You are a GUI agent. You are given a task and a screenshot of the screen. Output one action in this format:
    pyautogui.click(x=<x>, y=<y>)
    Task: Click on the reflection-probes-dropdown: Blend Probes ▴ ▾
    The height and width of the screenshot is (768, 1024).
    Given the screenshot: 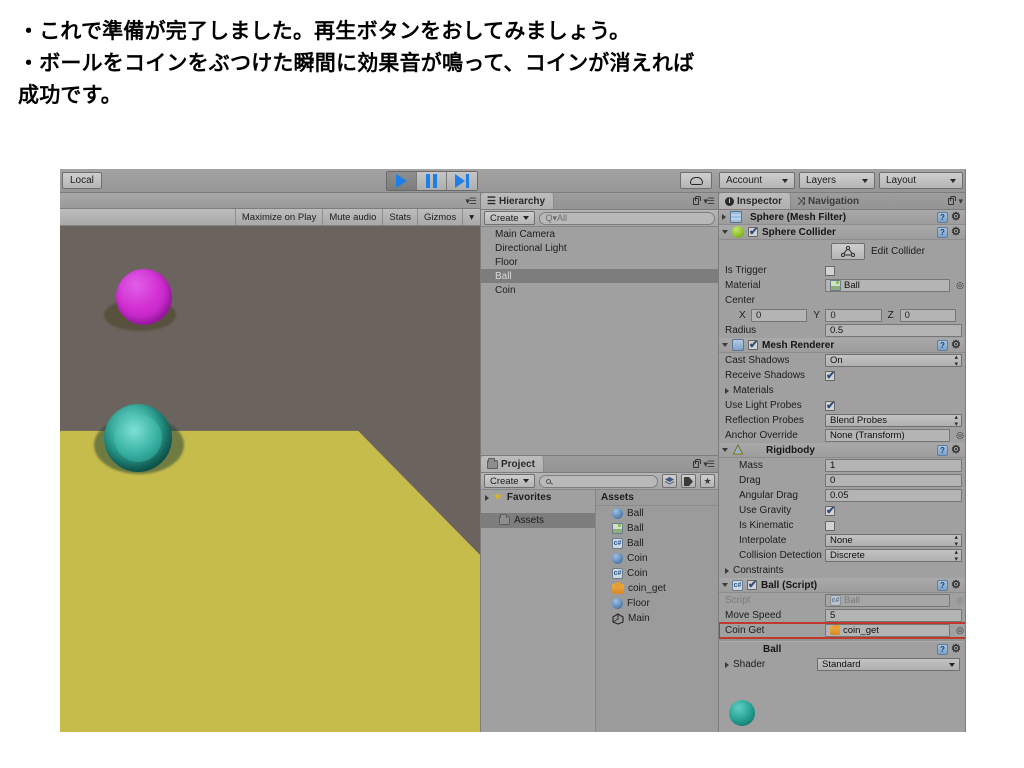 What is the action you would take?
    pyautogui.click(x=893, y=421)
    